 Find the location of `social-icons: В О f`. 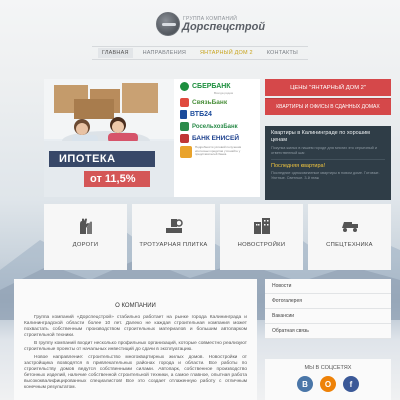

social-icons: В О f is located at coordinates (328, 384).